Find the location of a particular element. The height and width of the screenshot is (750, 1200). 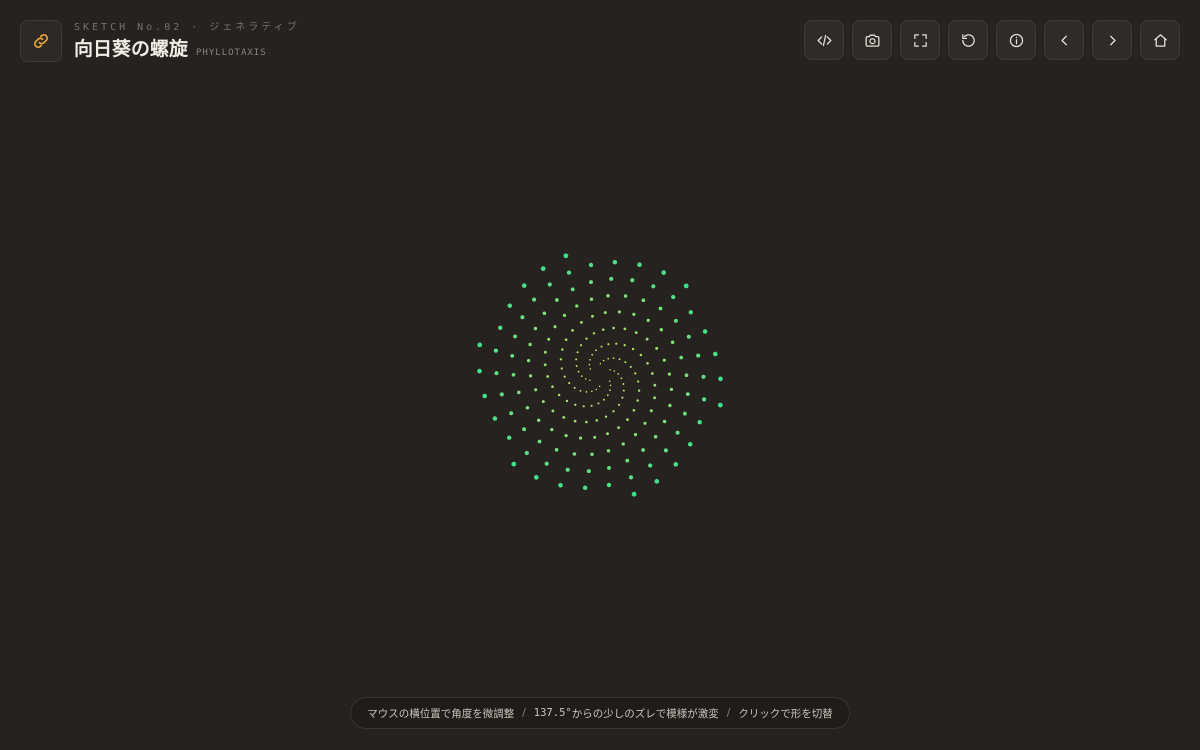

home-button is located at coordinates (1160, 40).